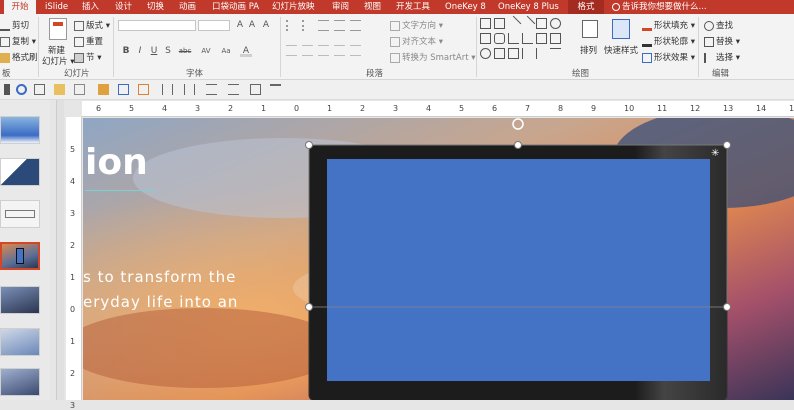  Describe the element at coordinates (21, 89) in the screenshot. I see `refresh-icon` at that location.